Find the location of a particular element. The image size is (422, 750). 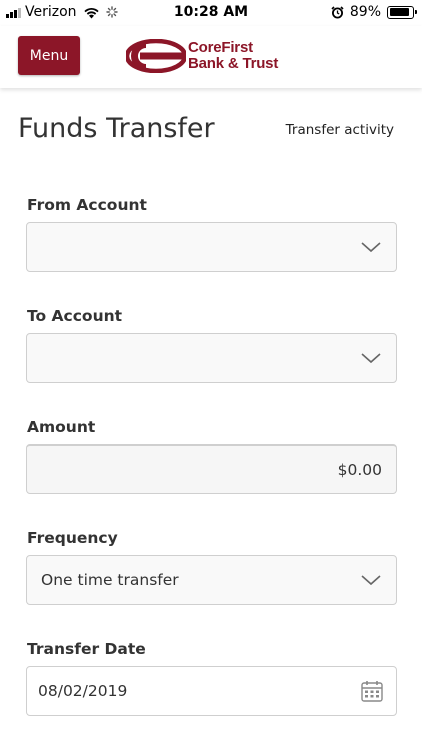

carrier-name: Verizon is located at coordinates (51, 12).